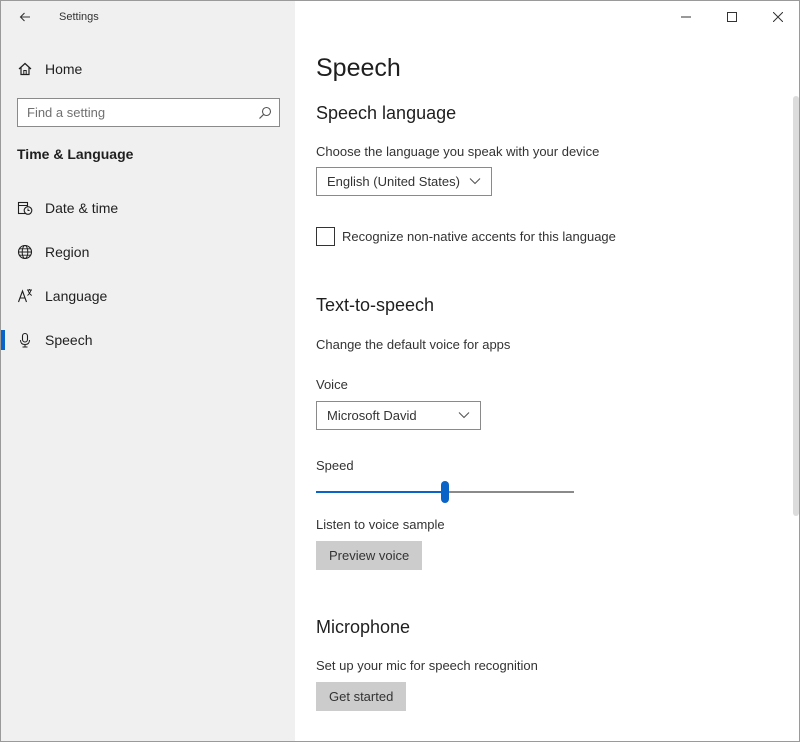 This screenshot has width=800, height=742. Describe the element at coordinates (413, 344) in the screenshot. I see `text-to-speech-description: Change the default voice for apps` at that location.